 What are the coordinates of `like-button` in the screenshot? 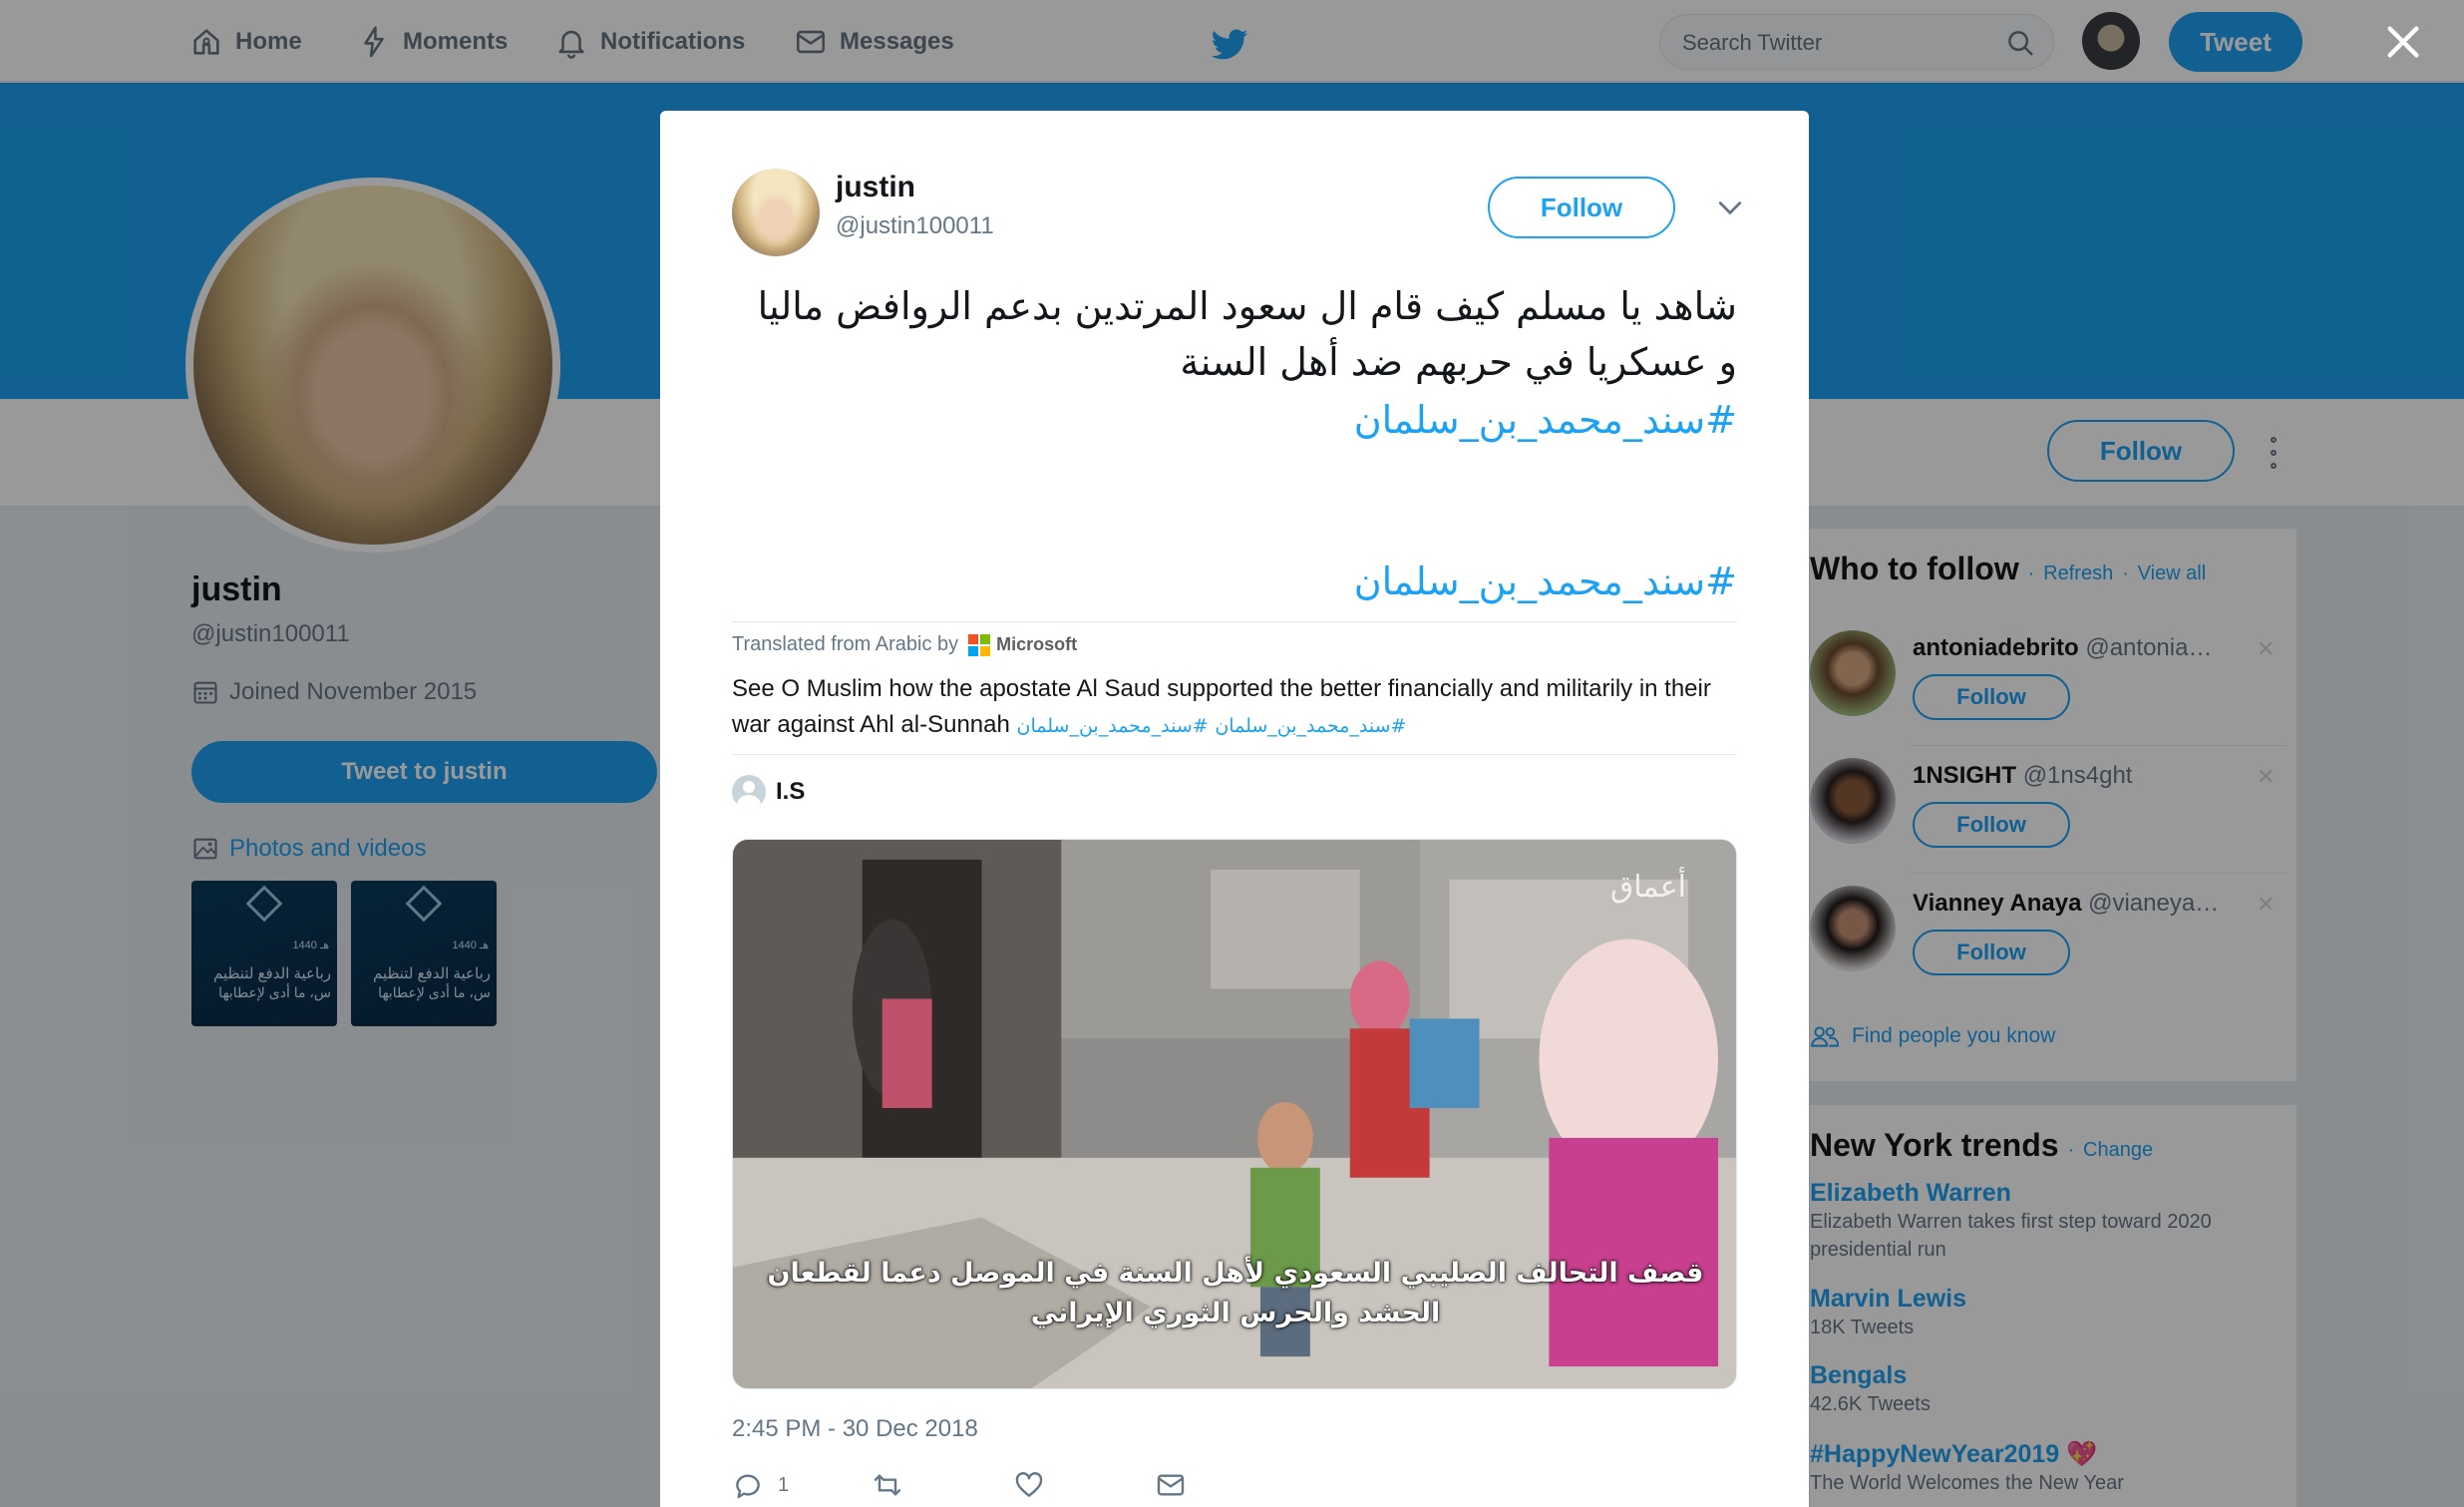 It's located at (1029, 1485).